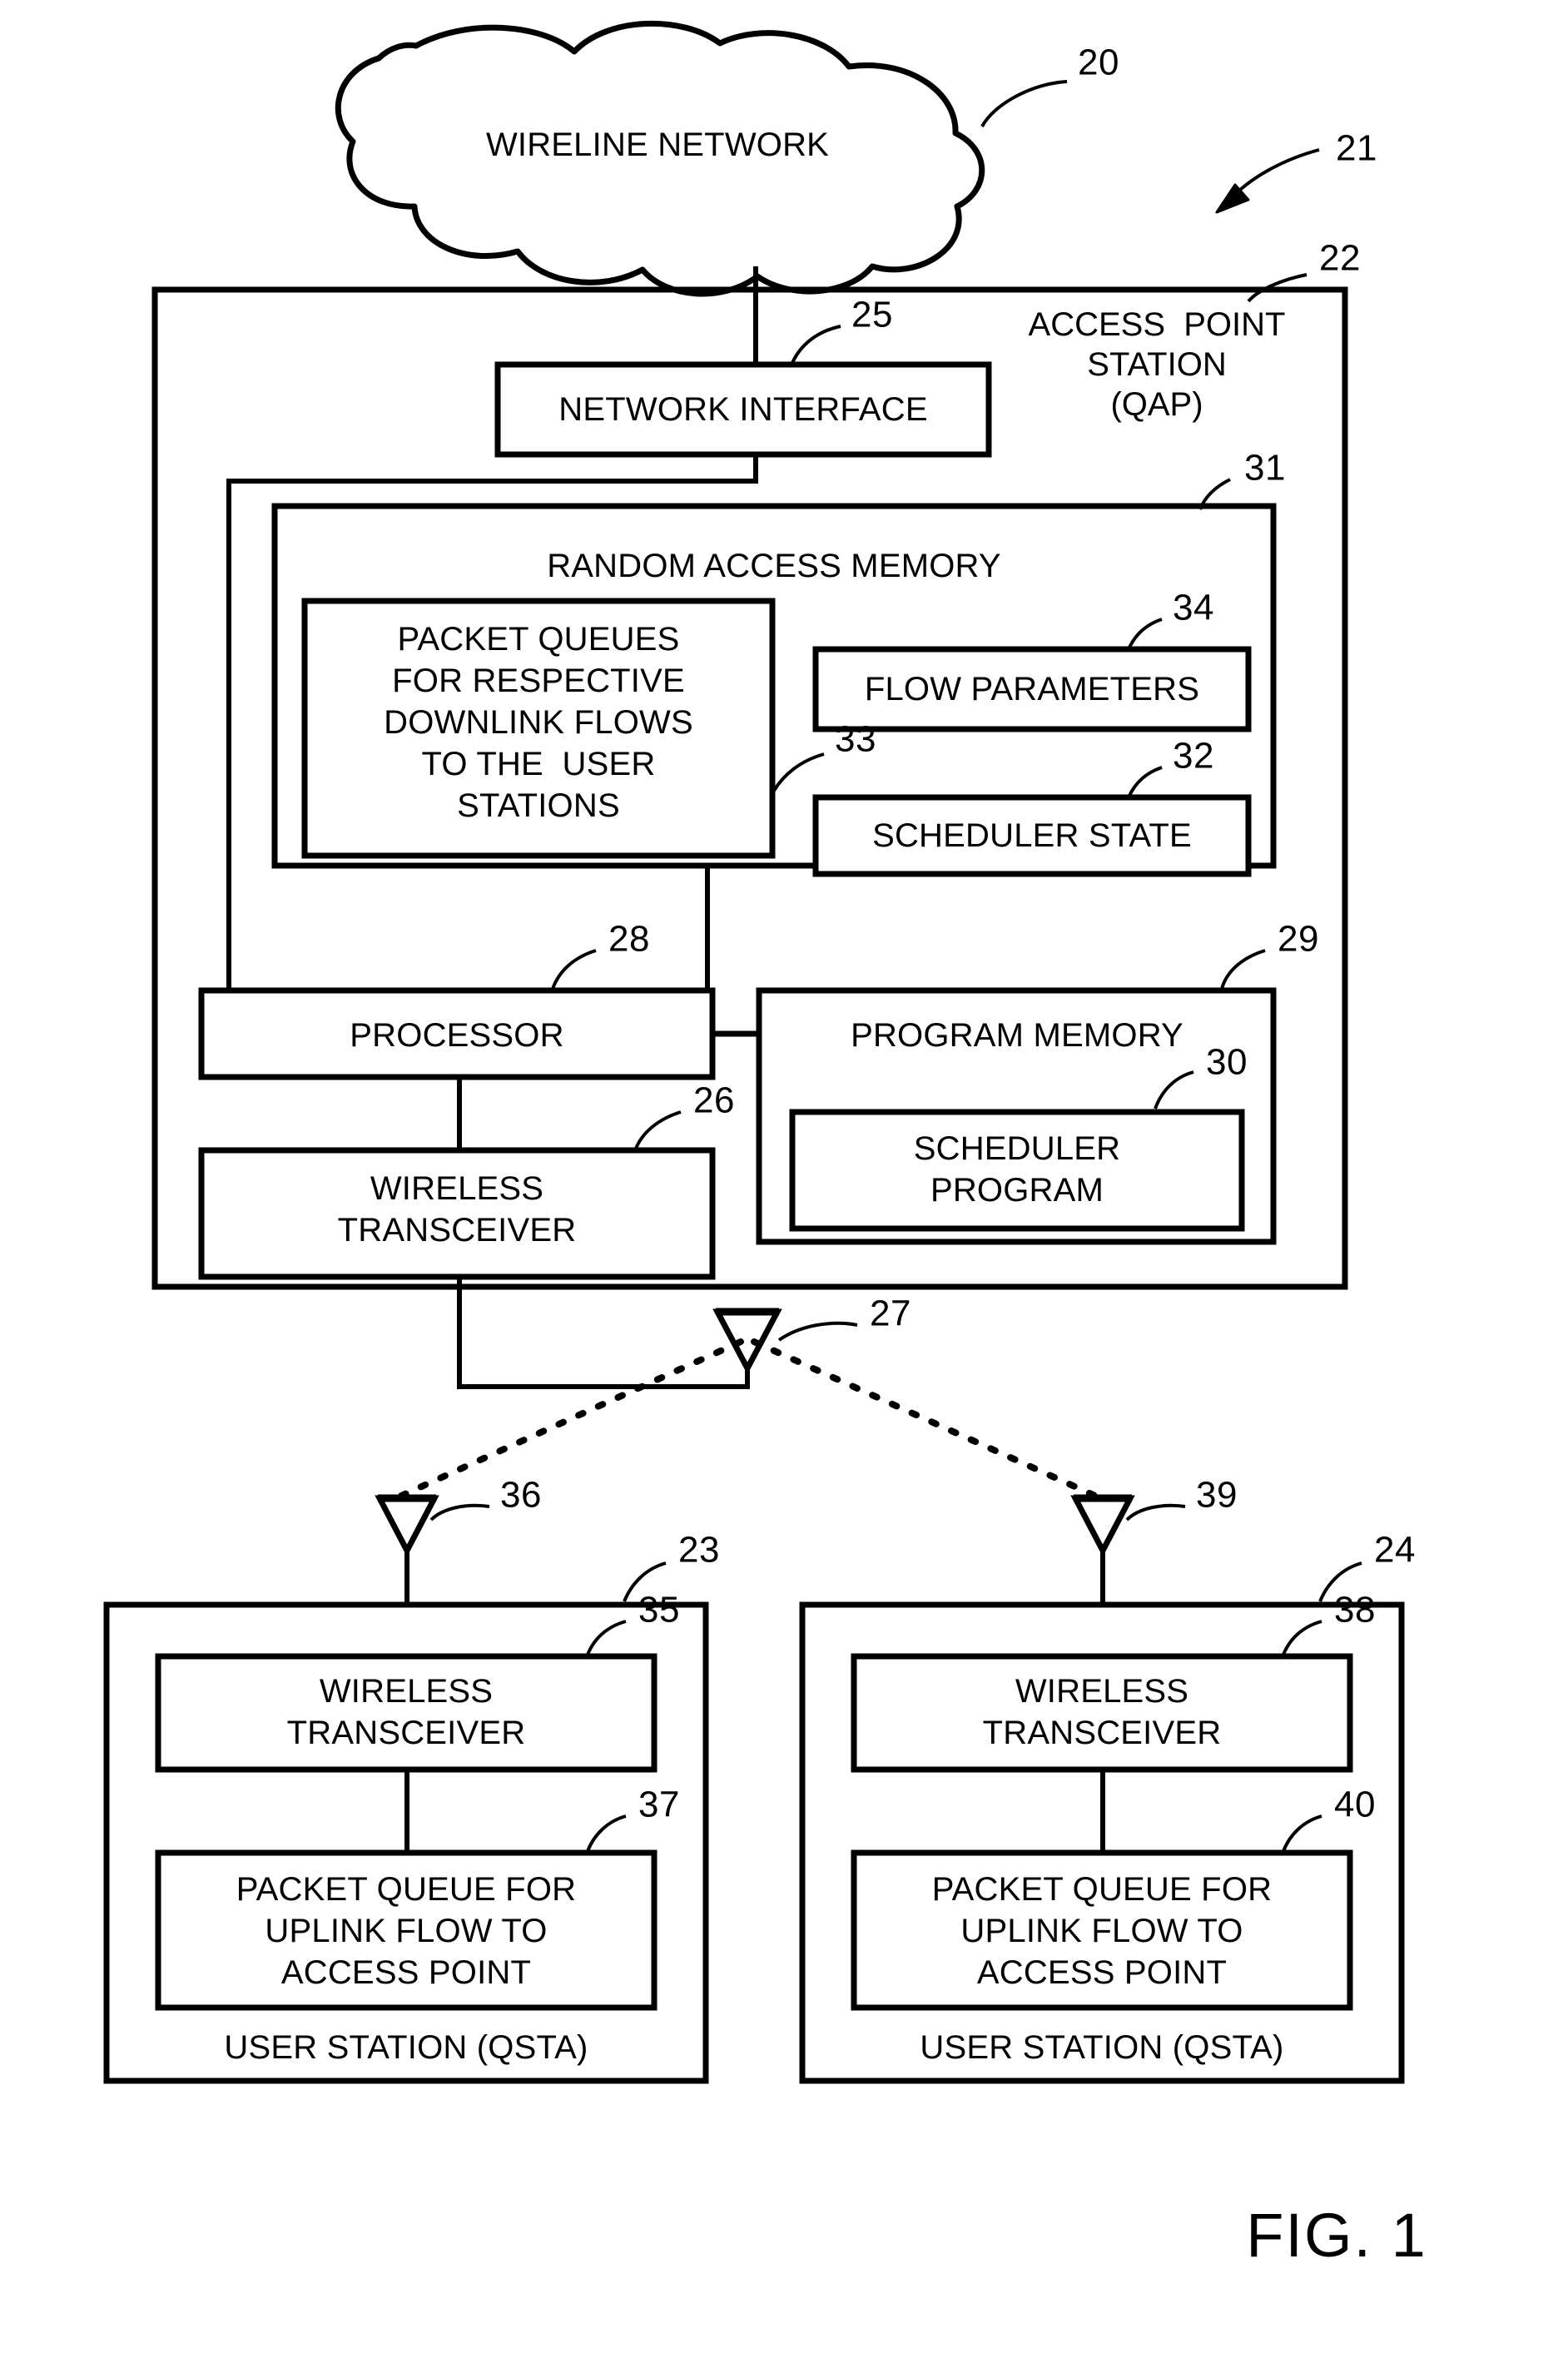  Describe the element at coordinates (872, 314) in the screenshot. I see `ref-number-25: 25` at that location.